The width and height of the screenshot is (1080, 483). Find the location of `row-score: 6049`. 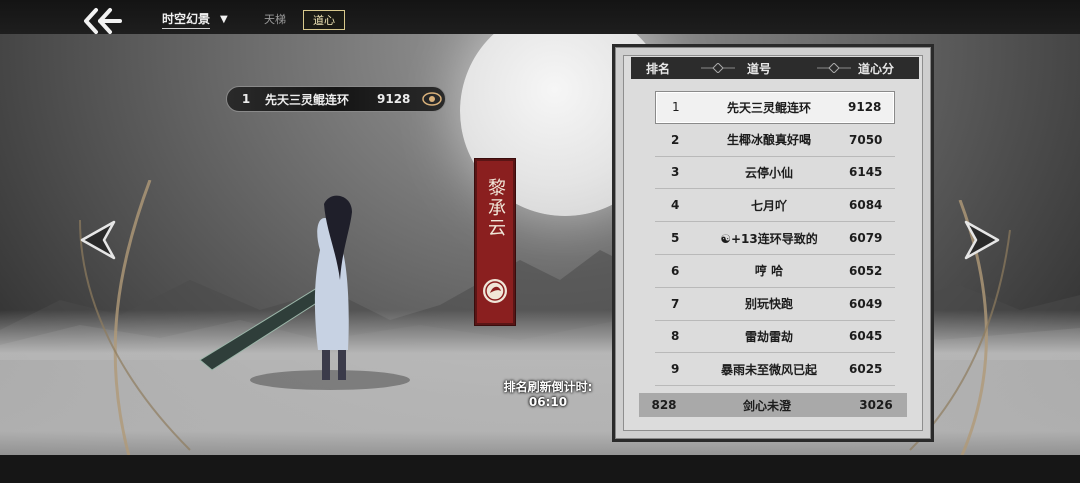

row-score: 6049 is located at coordinates (866, 303).